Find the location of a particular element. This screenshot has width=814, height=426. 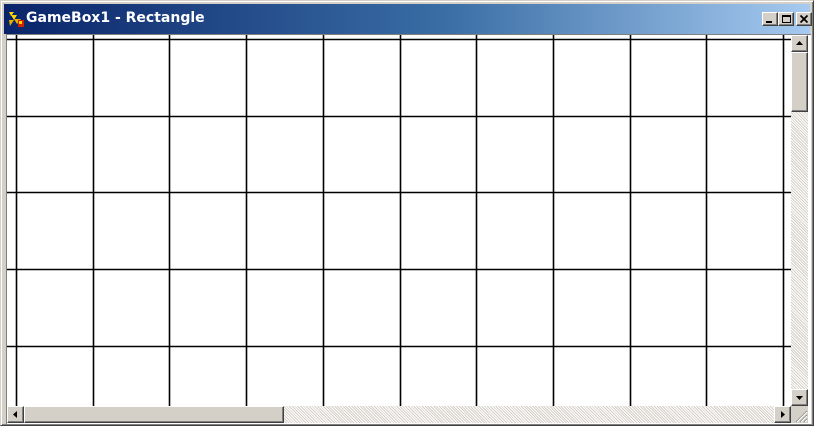

arrow-down-icon is located at coordinates (799, 398).